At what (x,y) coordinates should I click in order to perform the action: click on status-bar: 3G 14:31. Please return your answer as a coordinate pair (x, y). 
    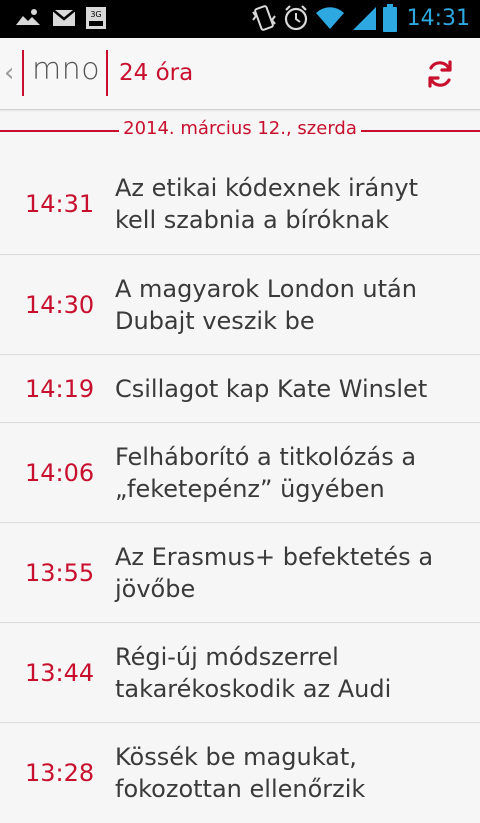
    Looking at the image, I should click on (240, 19).